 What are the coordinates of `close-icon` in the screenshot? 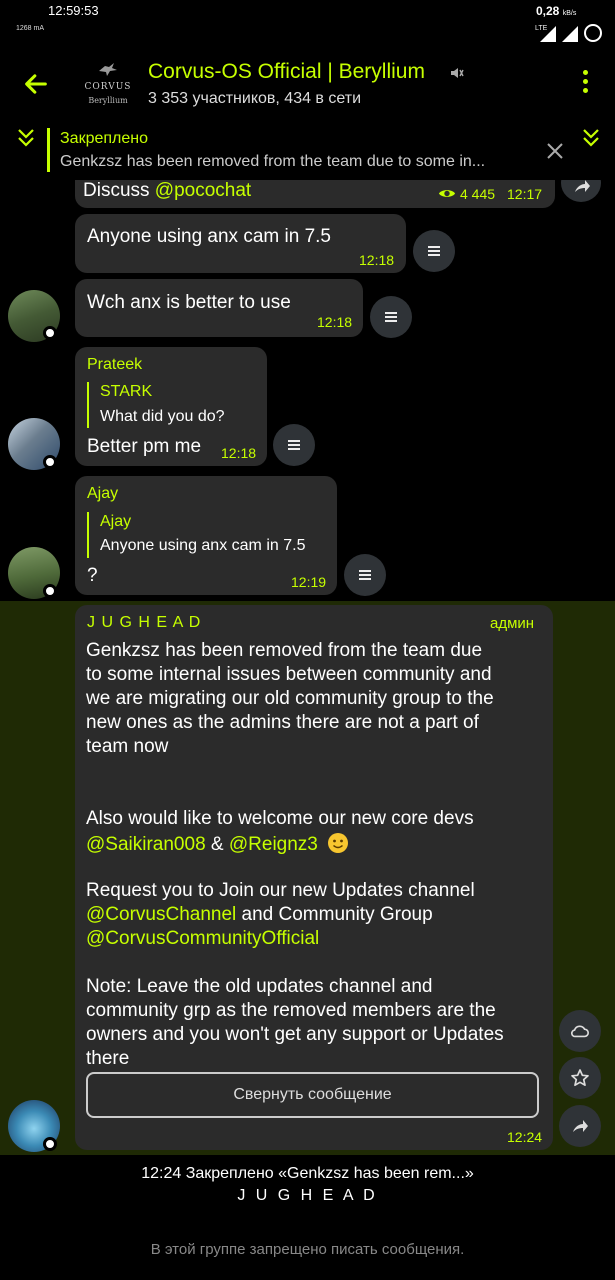 It's located at (555, 151).